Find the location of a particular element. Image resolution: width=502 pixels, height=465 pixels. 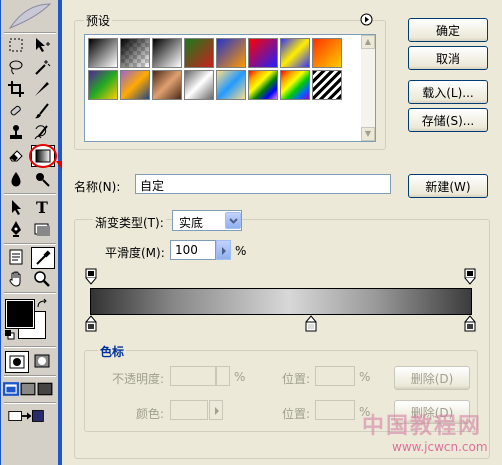

scroll-up-icon: ▲ is located at coordinates (368, 42).